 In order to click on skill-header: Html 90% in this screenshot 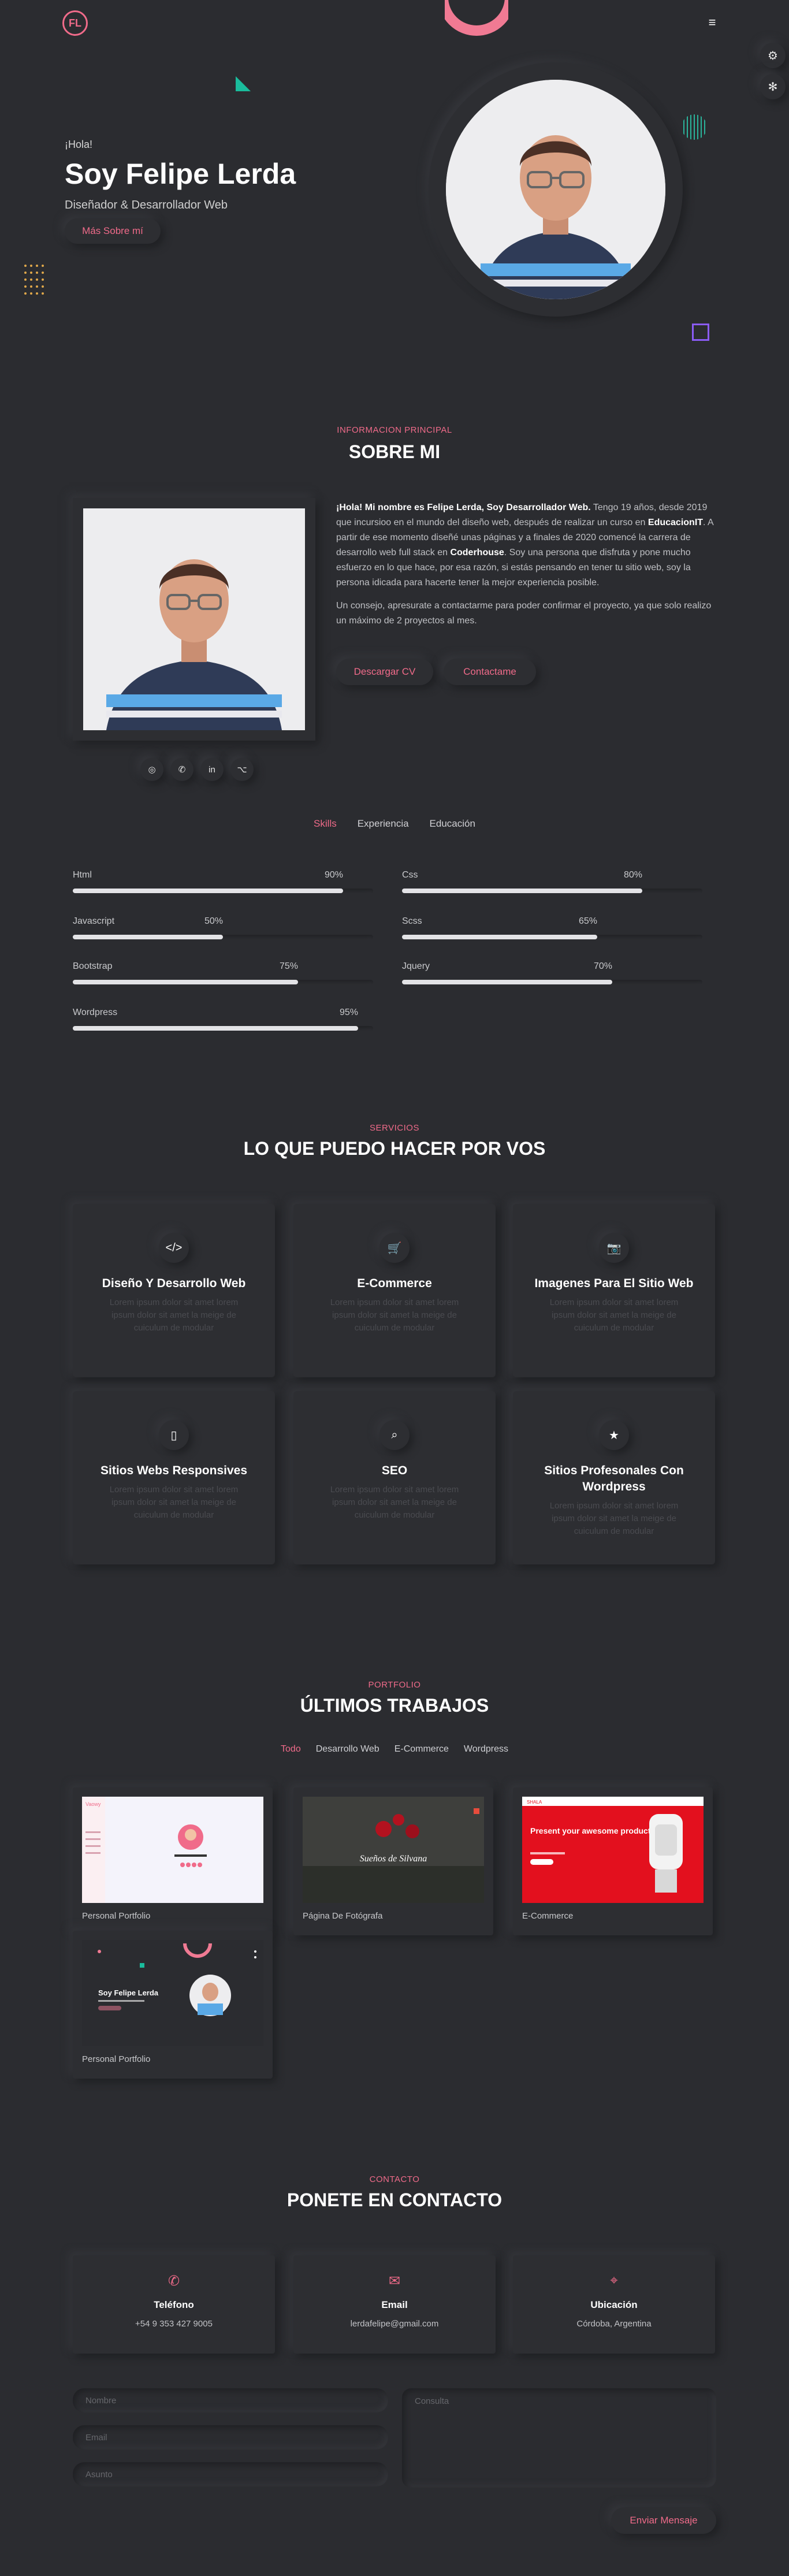, I will do `click(223, 875)`.